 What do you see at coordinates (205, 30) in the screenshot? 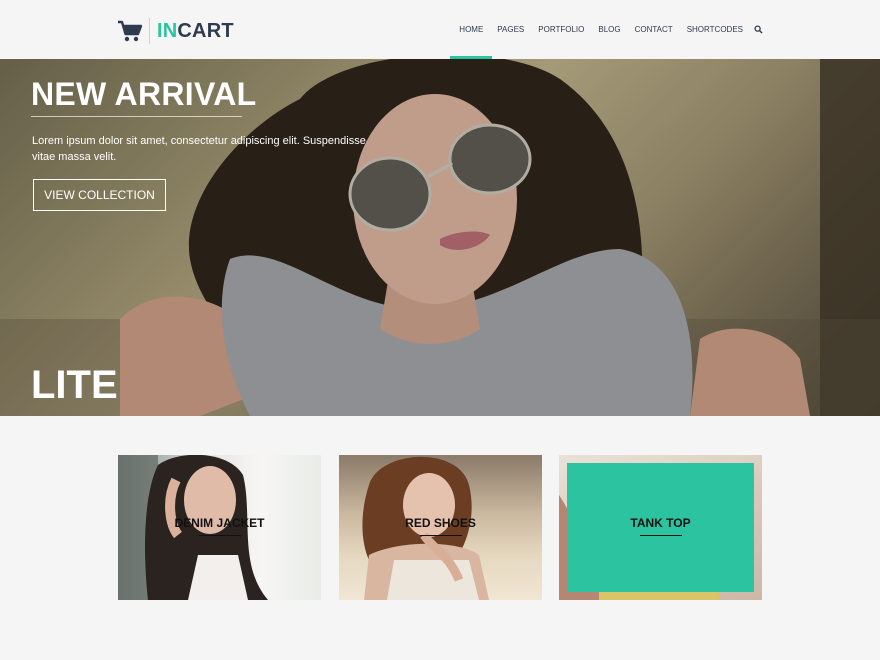
I see `logo-text-rest: CART` at bounding box center [205, 30].